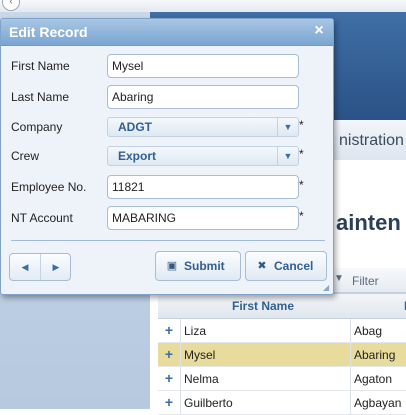 The height and width of the screenshot is (415, 406). Describe the element at coordinates (168, 240) in the screenshot. I see `divider` at that location.